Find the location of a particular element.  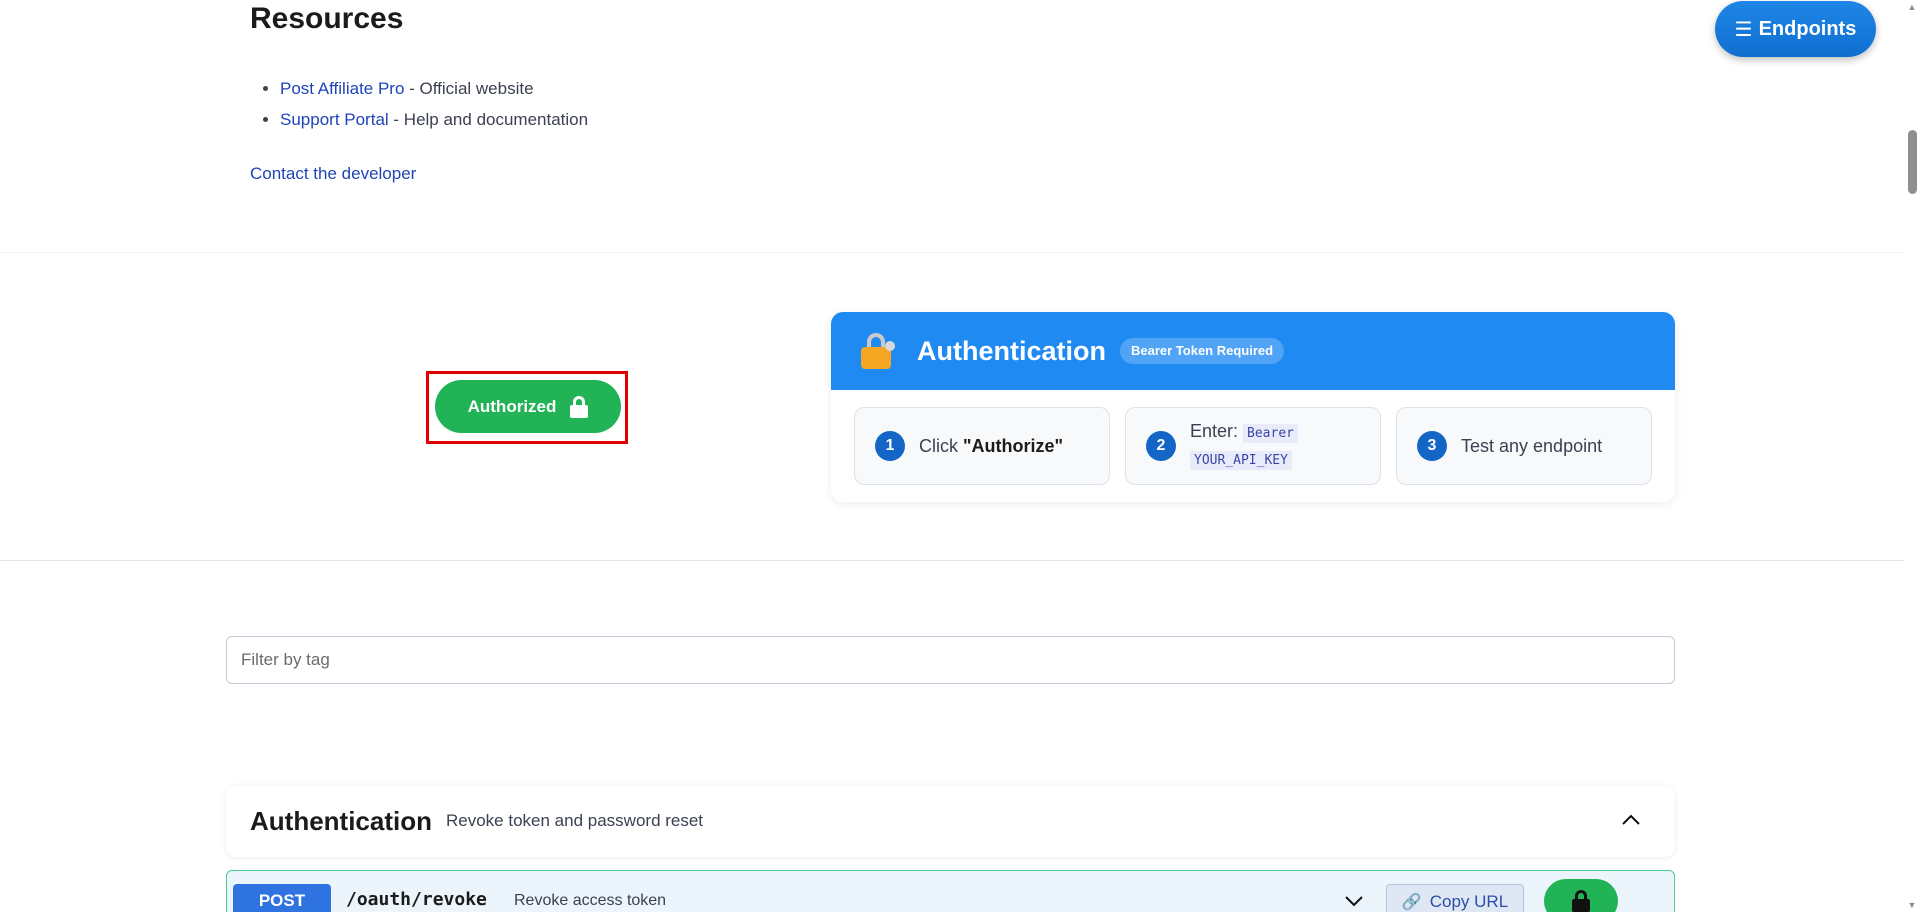

scroll-thumb is located at coordinates (1912, 162).